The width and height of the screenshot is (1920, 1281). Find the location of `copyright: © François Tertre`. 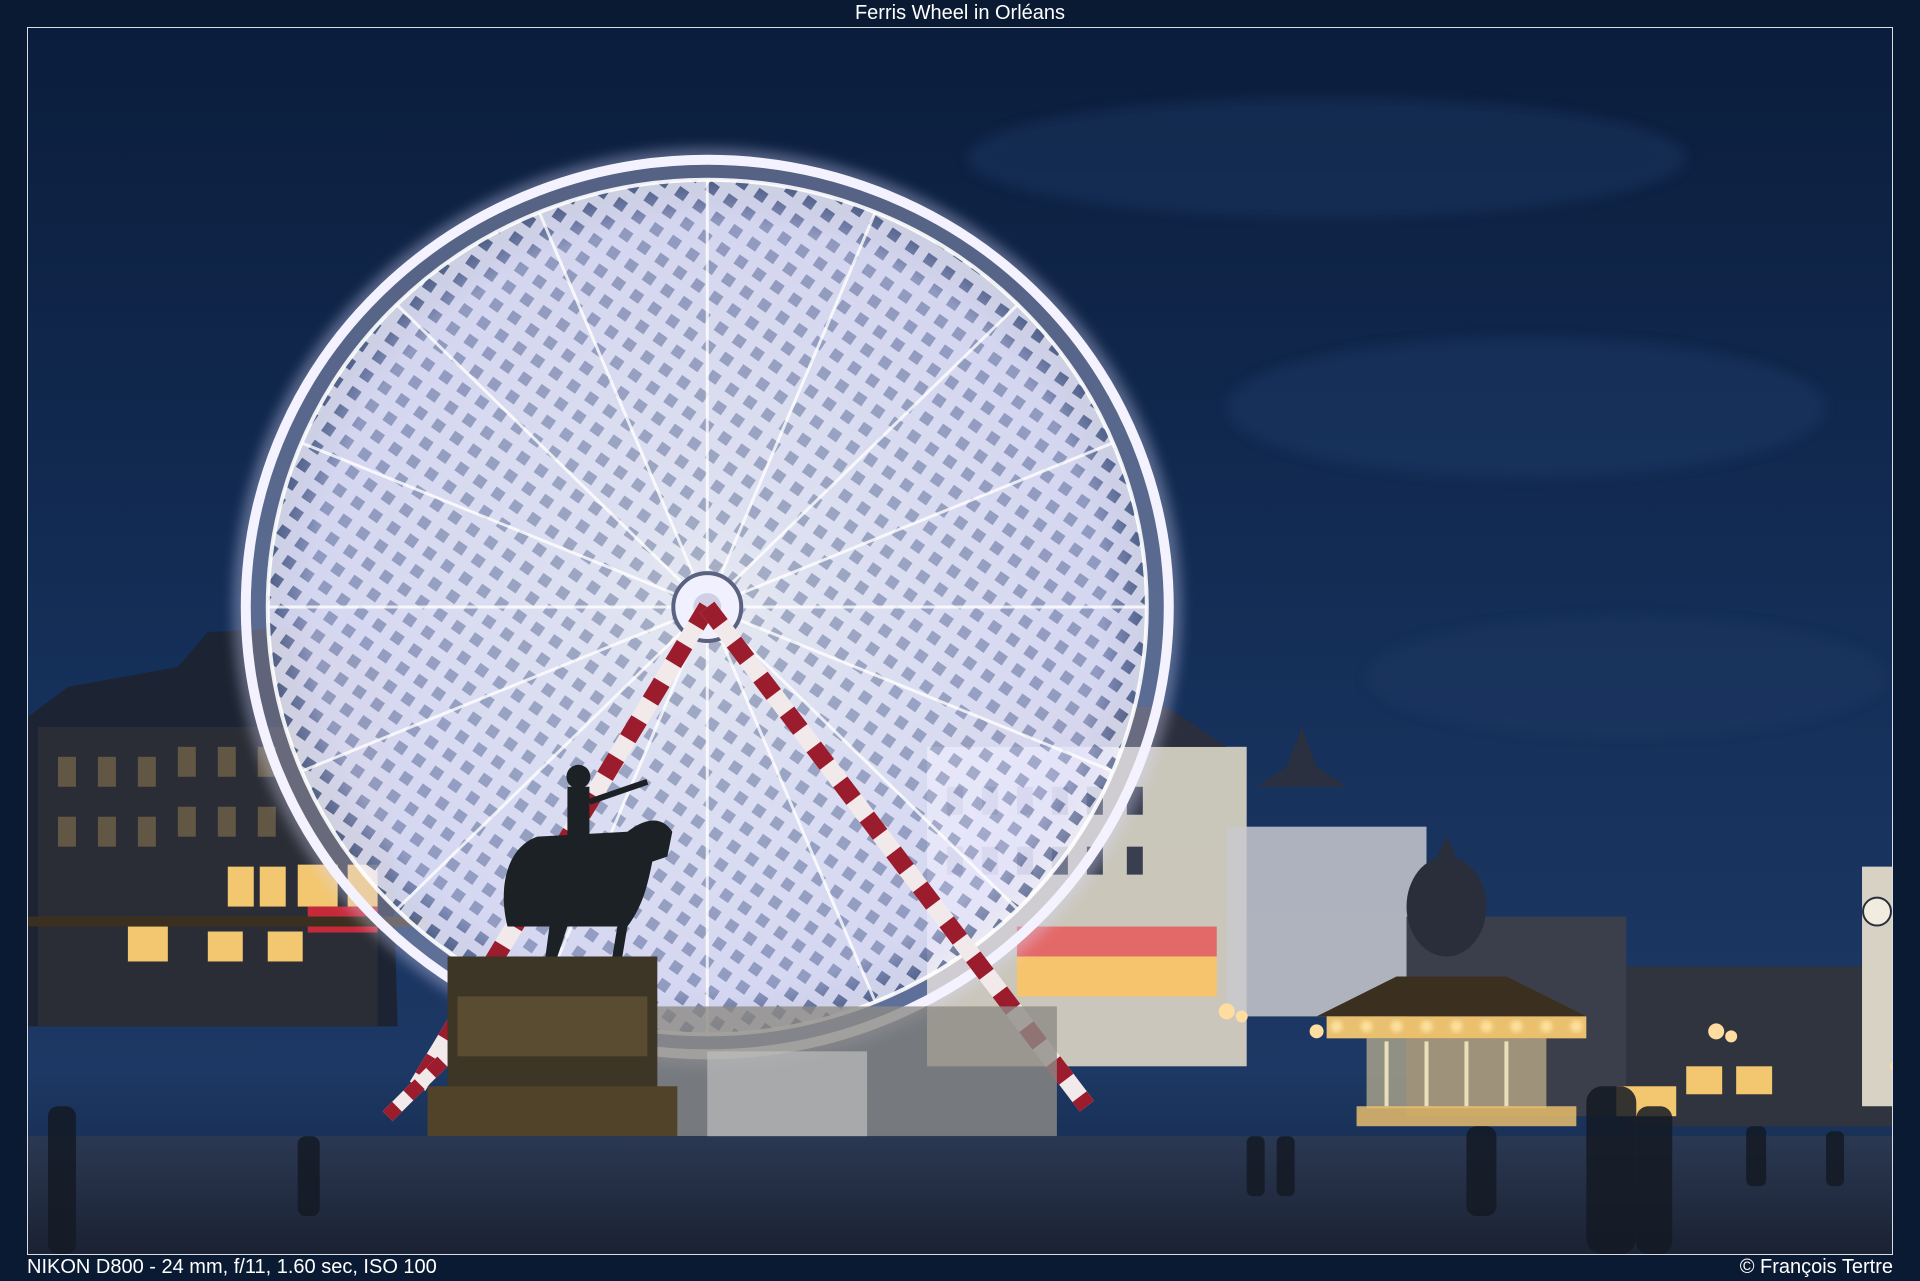

copyright: © François Tertre is located at coordinates (1816, 1267).